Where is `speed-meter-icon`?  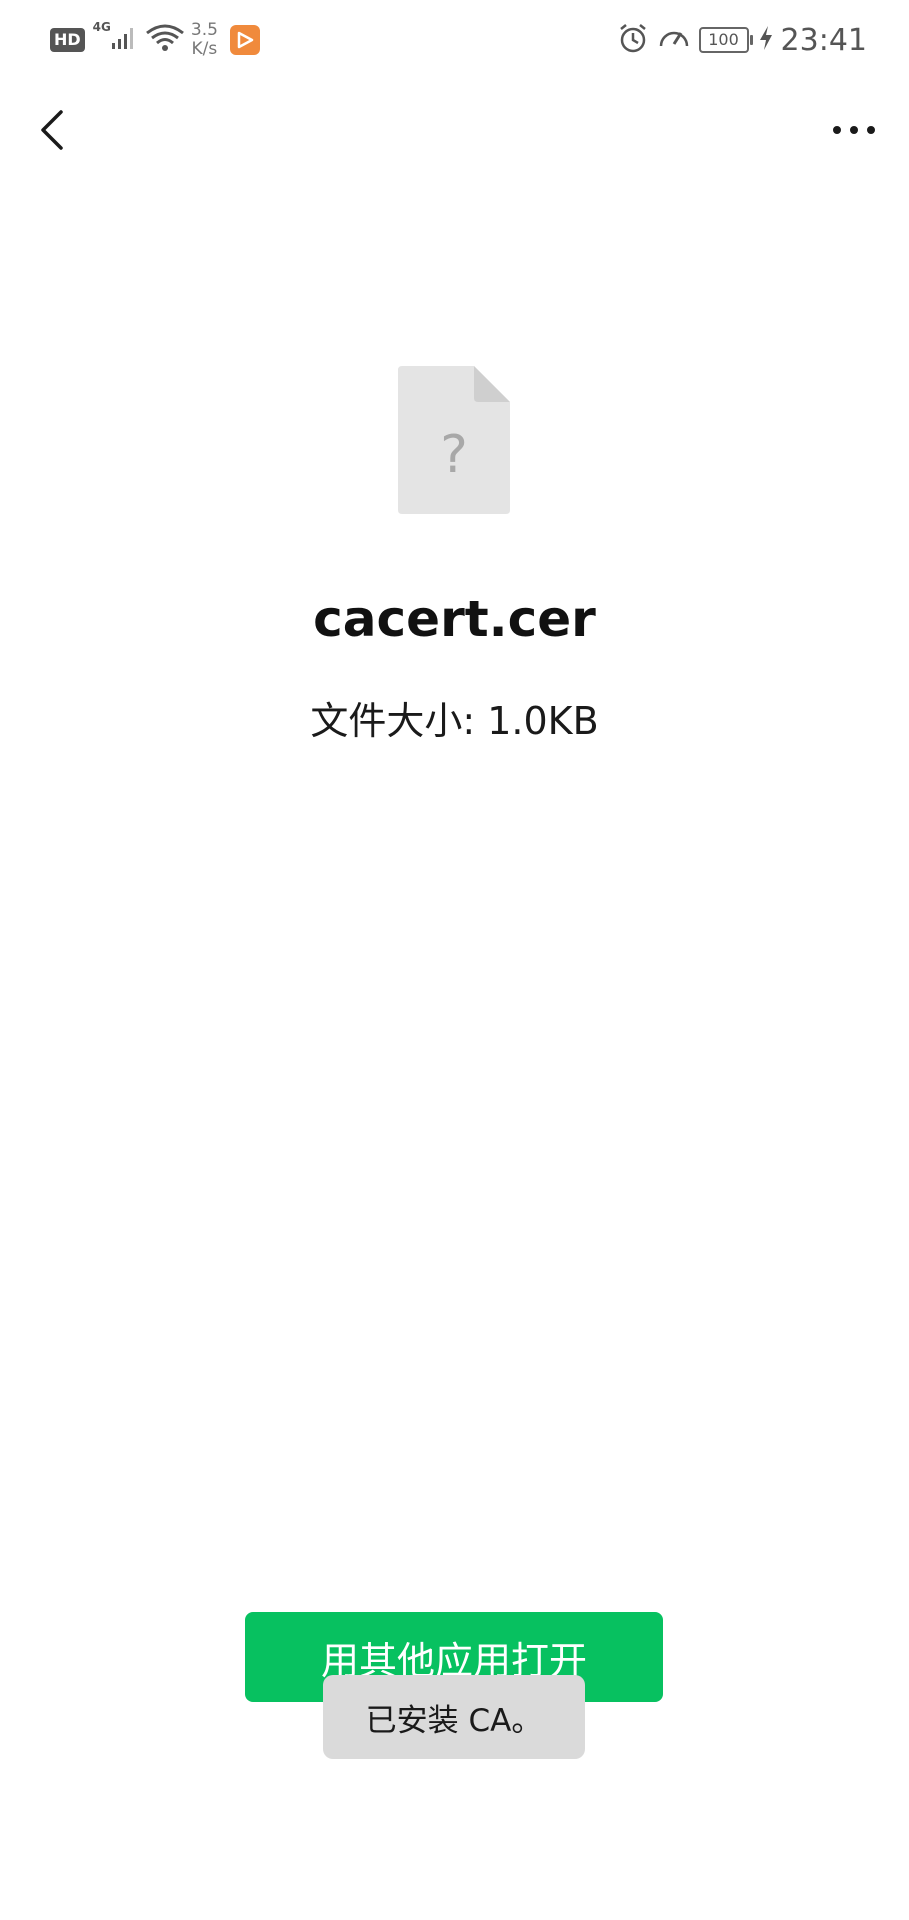
speed-meter-icon is located at coordinates (674, 40).